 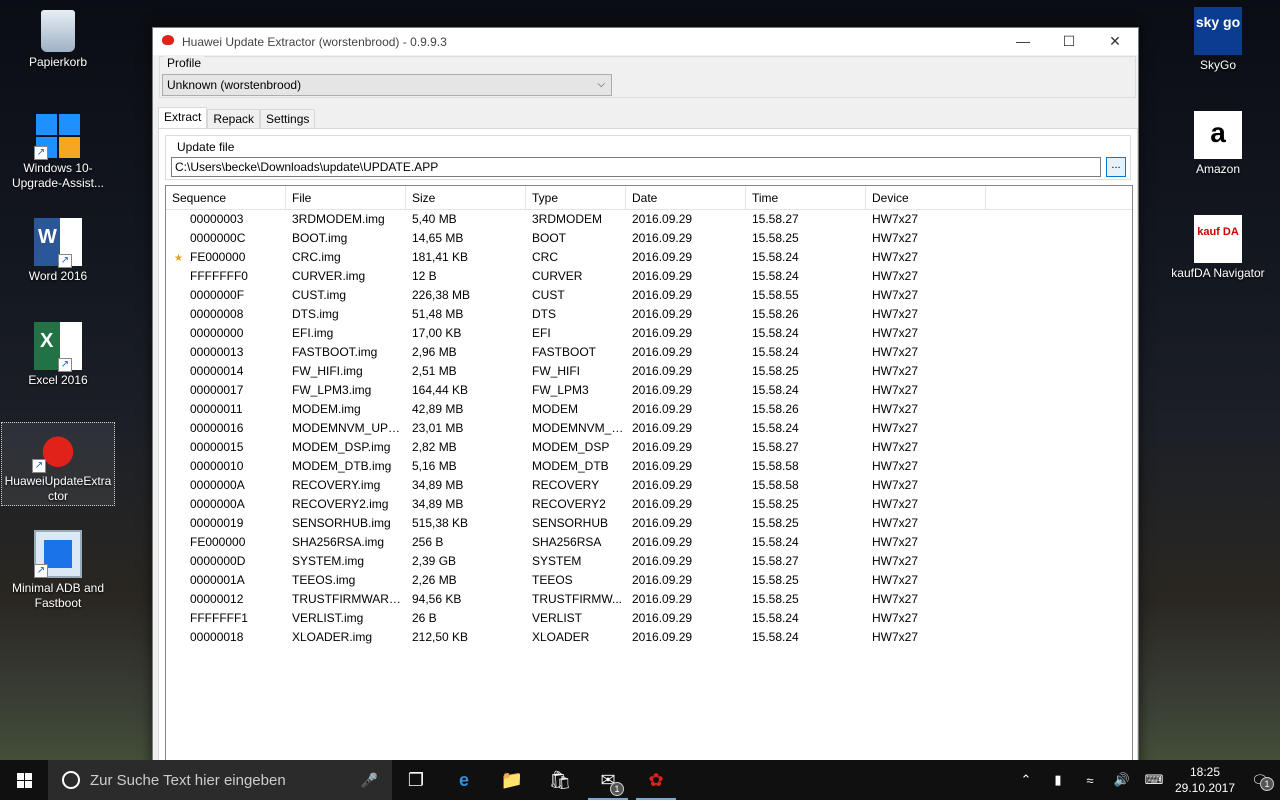 What do you see at coordinates (226, 447) in the screenshot?
I see `table-cell-seq: 00000015` at bounding box center [226, 447].